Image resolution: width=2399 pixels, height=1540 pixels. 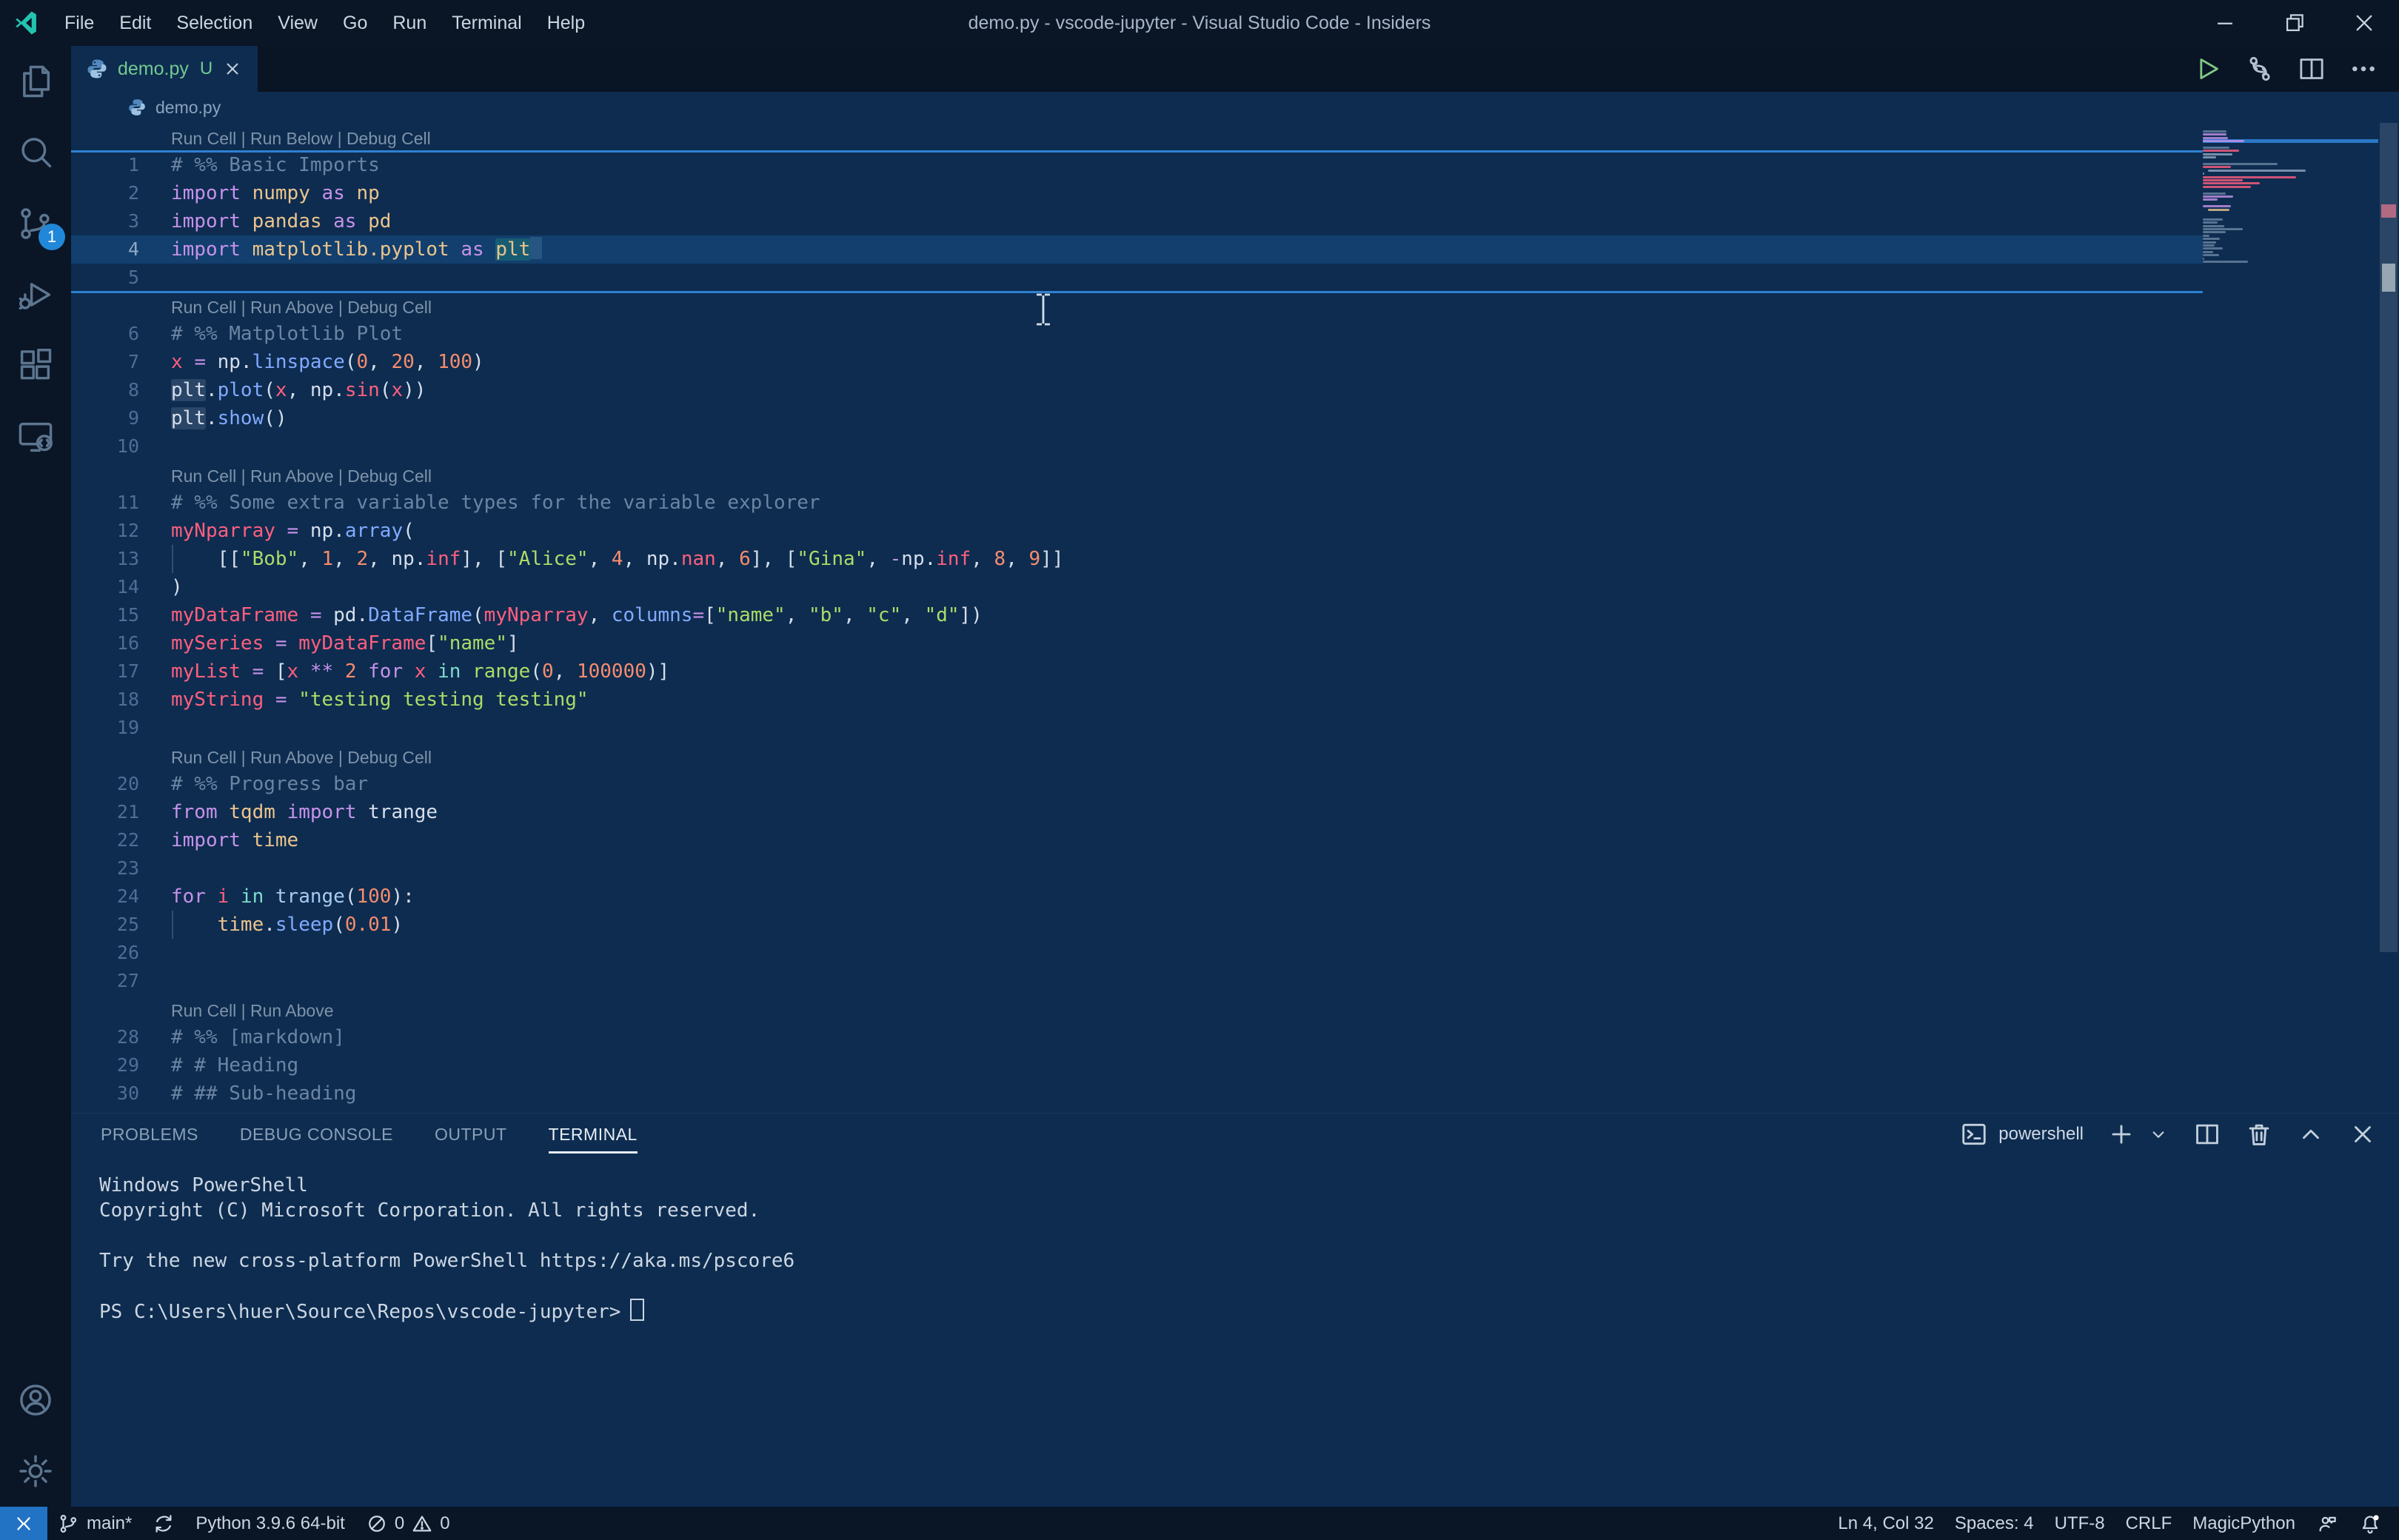 I want to click on git-branch-item: main*, so click(x=95, y=1524).